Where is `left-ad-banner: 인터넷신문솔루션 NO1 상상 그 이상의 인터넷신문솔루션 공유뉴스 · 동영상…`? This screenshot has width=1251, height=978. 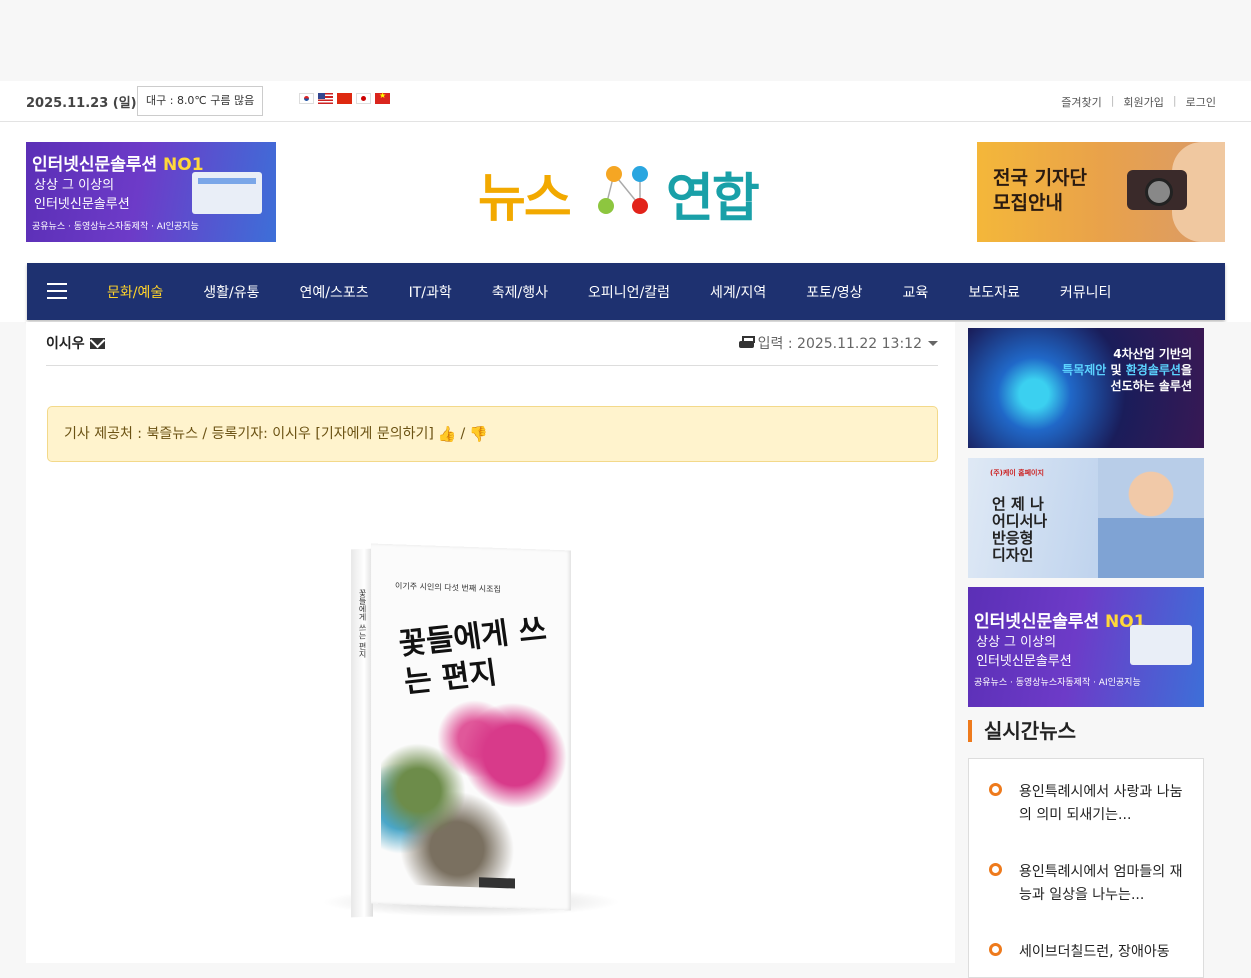
left-ad-banner: 인터넷신문솔루션 NO1 상상 그 이상의 인터넷신문솔루션 공유뉴스 · 동영상… is located at coordinates (151, 192).